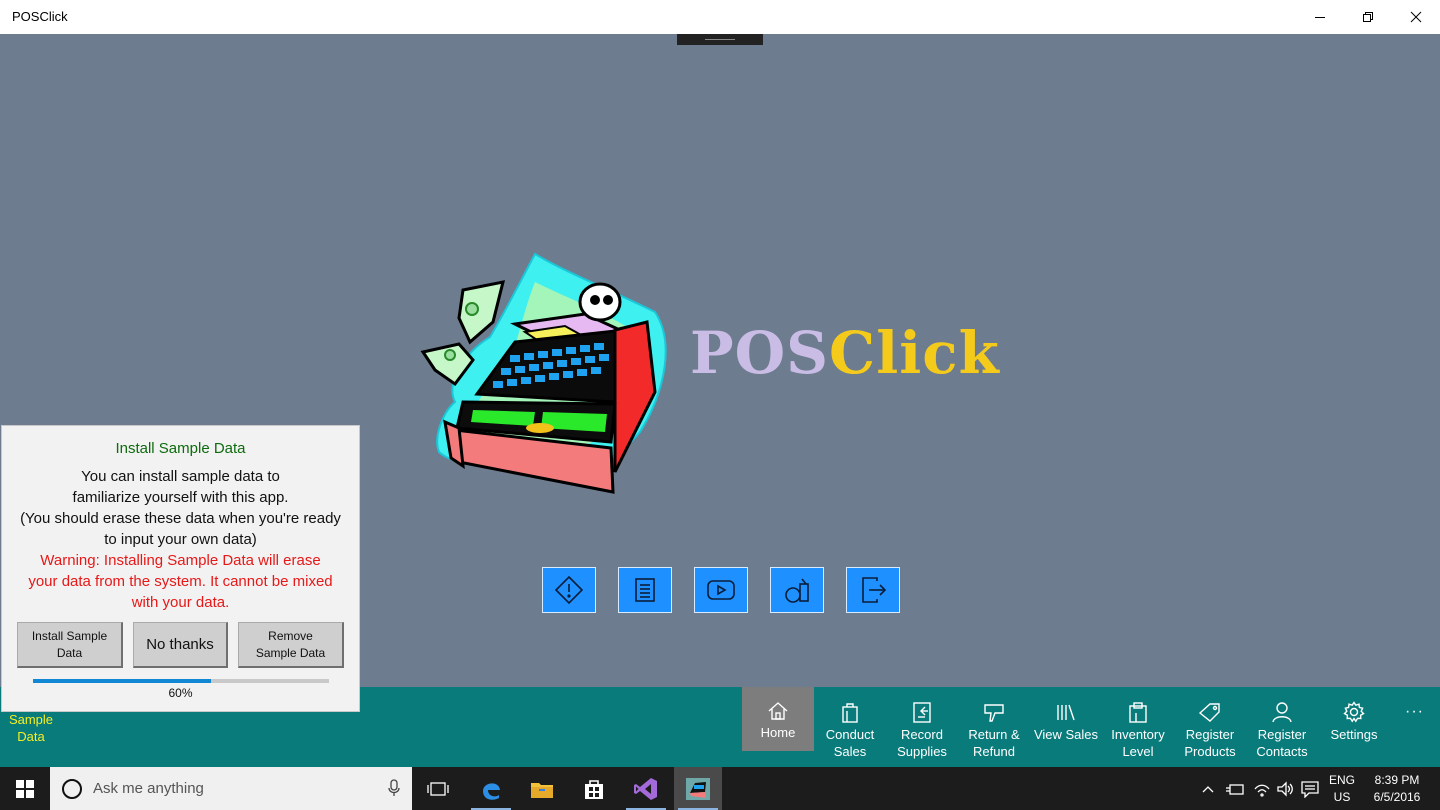  I want to click on dialog-title: Install Sample Data, so click(180, 448).